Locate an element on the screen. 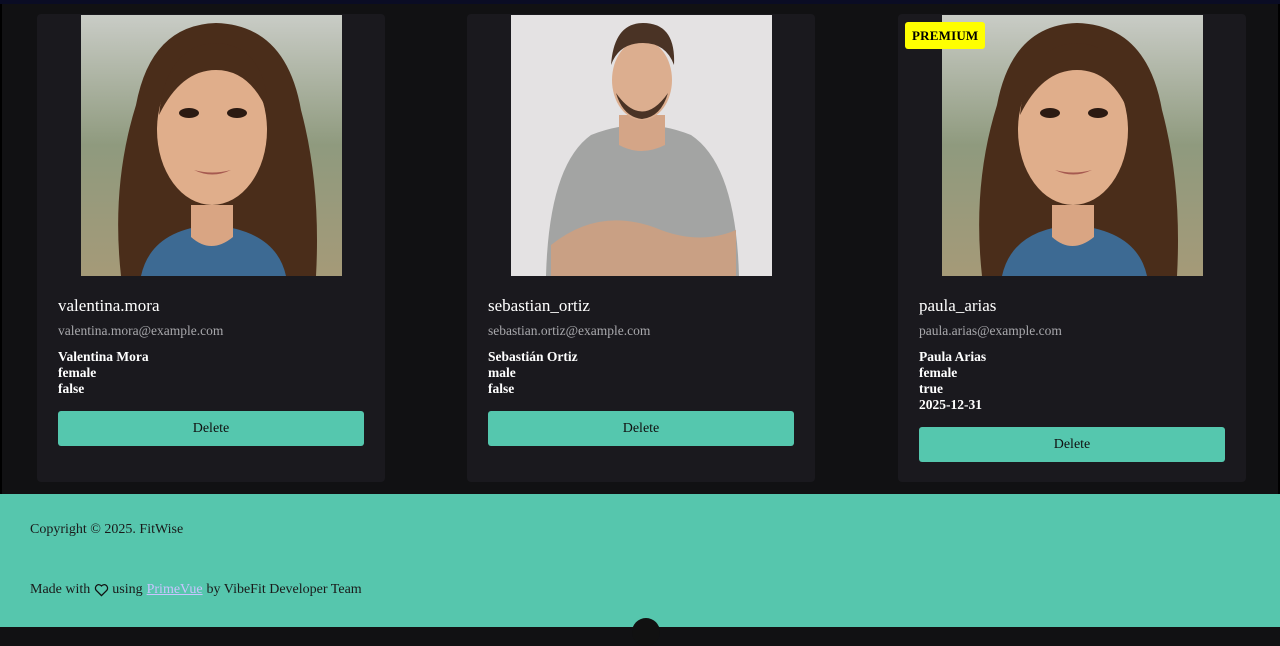  username: paula_arias is located at coordinates (958, 305).